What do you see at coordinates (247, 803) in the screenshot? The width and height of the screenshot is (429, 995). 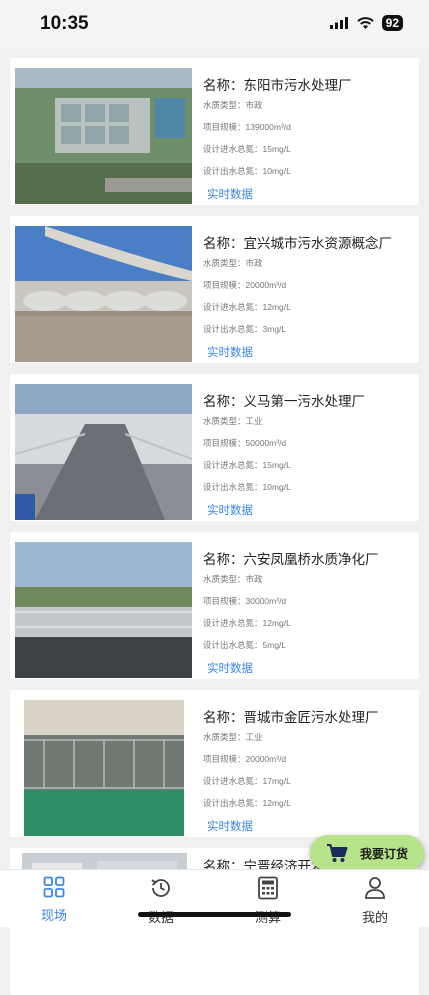 I see `out-nitrogen-row: 设计出水总氮：12mg/L` at bounding box center [247, 803].